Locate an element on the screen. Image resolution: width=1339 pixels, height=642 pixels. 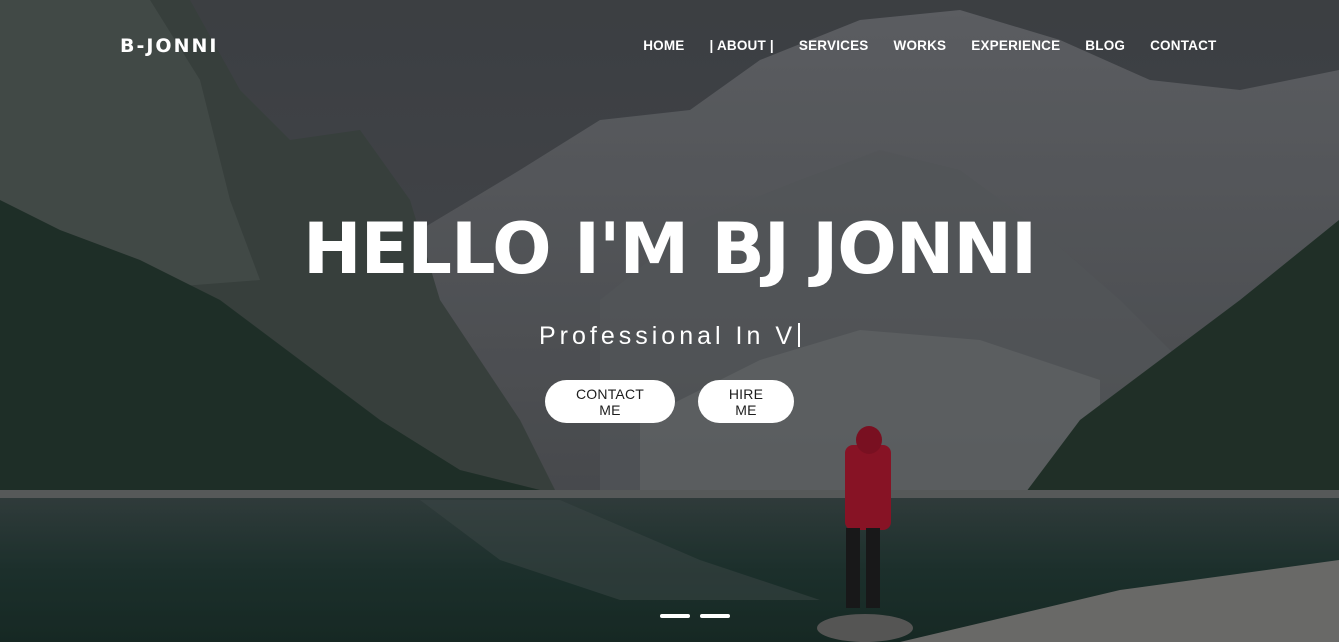
nav-item-home: HOME is located at coordinates (664, 45).